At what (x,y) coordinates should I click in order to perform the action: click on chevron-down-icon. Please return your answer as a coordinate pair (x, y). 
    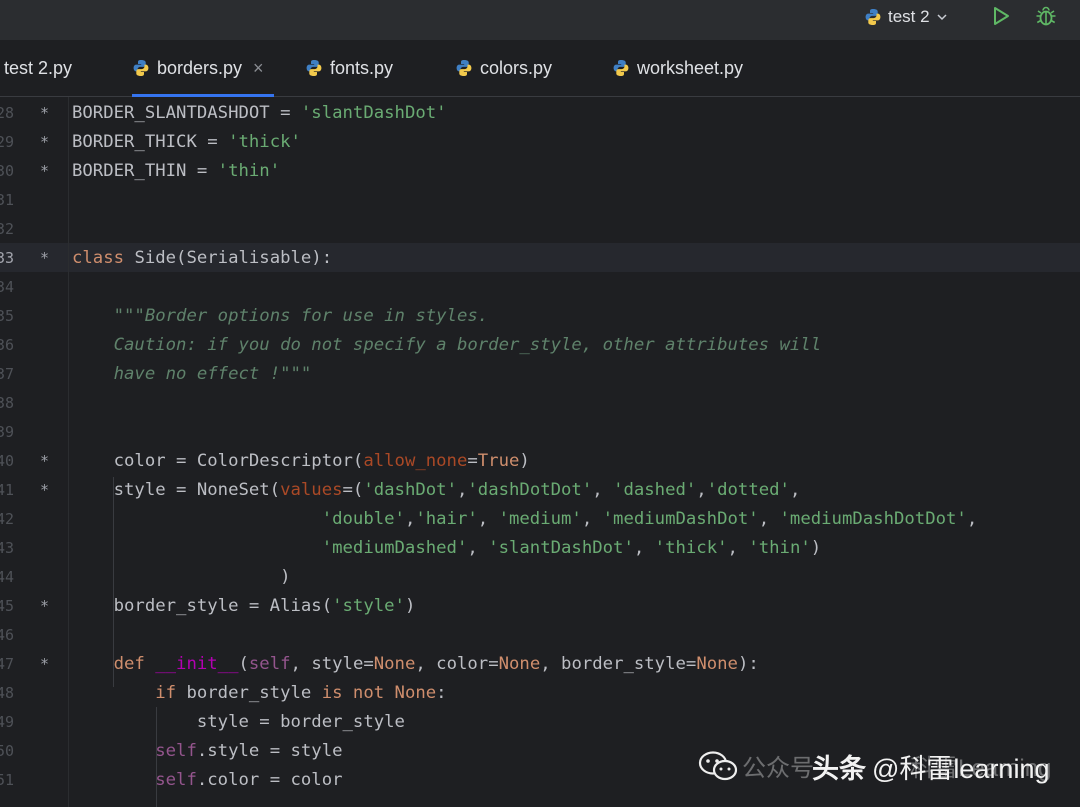
    Looking at the image, I should click on (942, 17).